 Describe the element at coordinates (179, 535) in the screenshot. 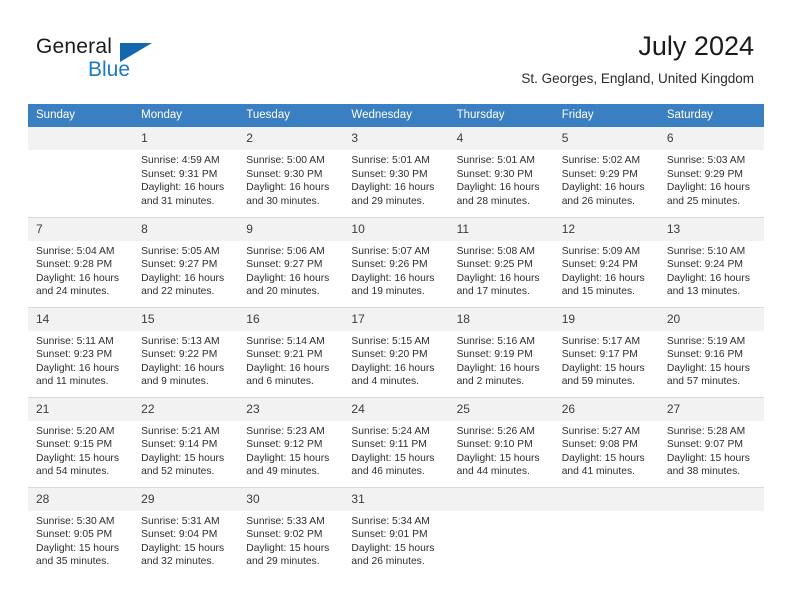

I see `sunset-text: Sunset: 9:04 PM` at that location.